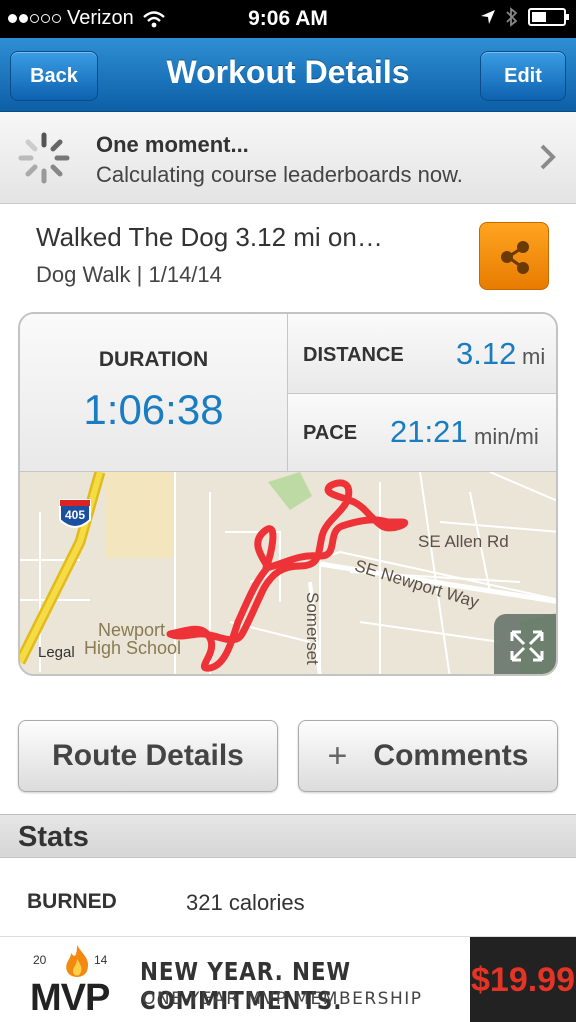  I want to click on flame-logo-icon, so click(77, 961).